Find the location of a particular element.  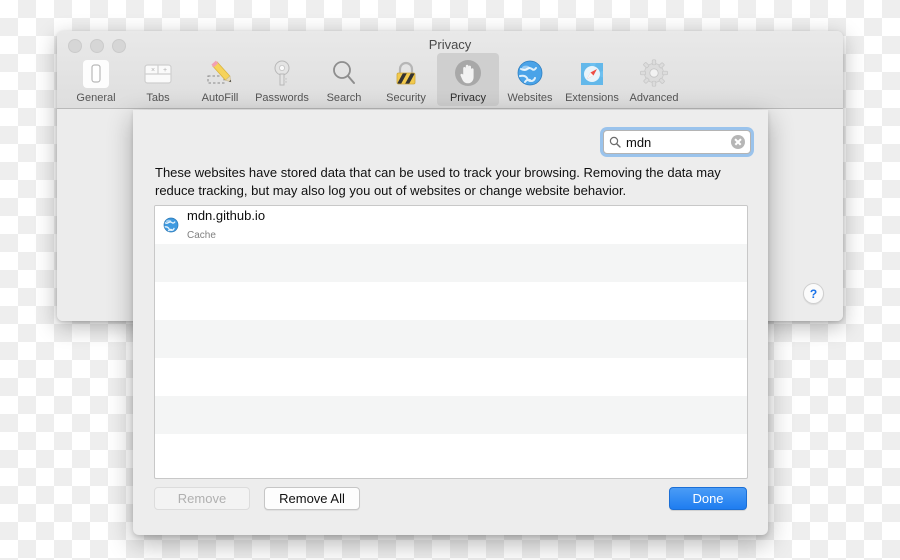

general-icon is located at coordinates (96, 74).